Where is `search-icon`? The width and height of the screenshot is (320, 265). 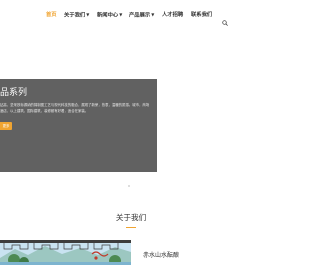
search-icon is located at coordinates (225, 18).